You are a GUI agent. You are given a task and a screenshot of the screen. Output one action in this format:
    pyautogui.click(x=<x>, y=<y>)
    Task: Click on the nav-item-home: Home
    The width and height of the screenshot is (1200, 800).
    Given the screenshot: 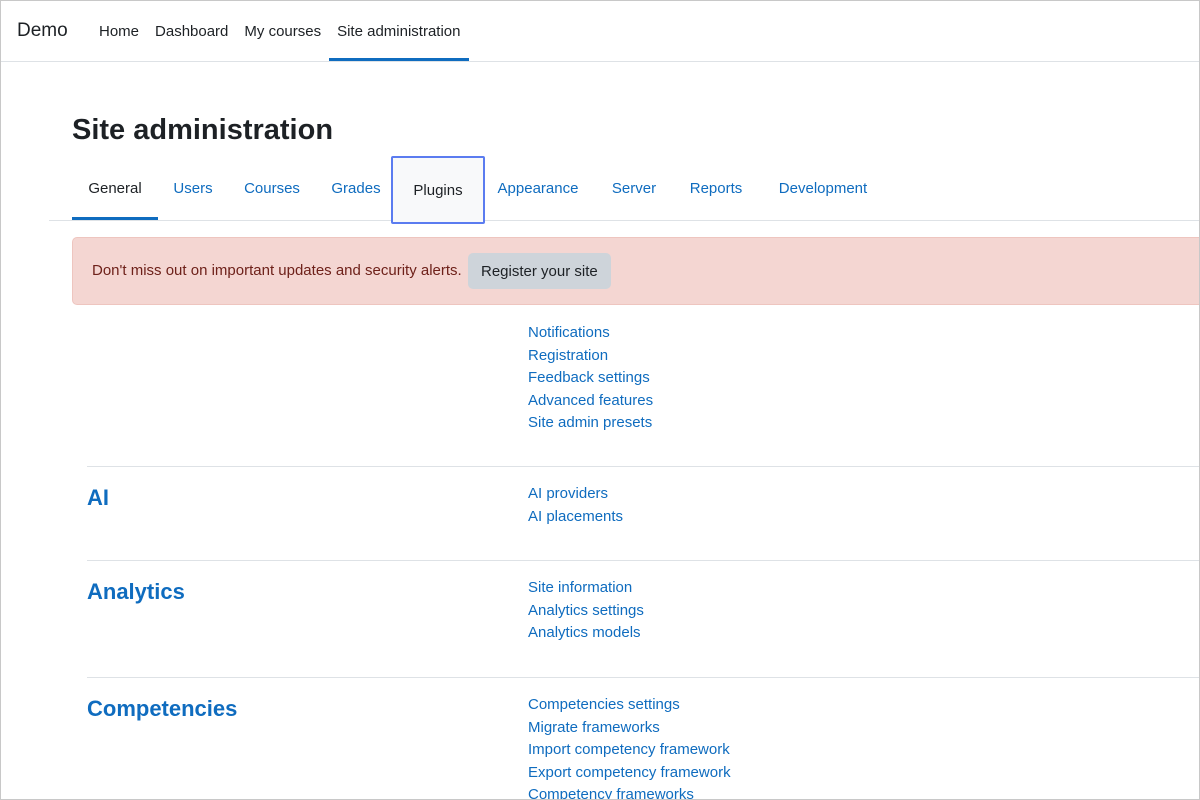 What is the action you would take?
    pyautogui.click(x=119, y=31)
    